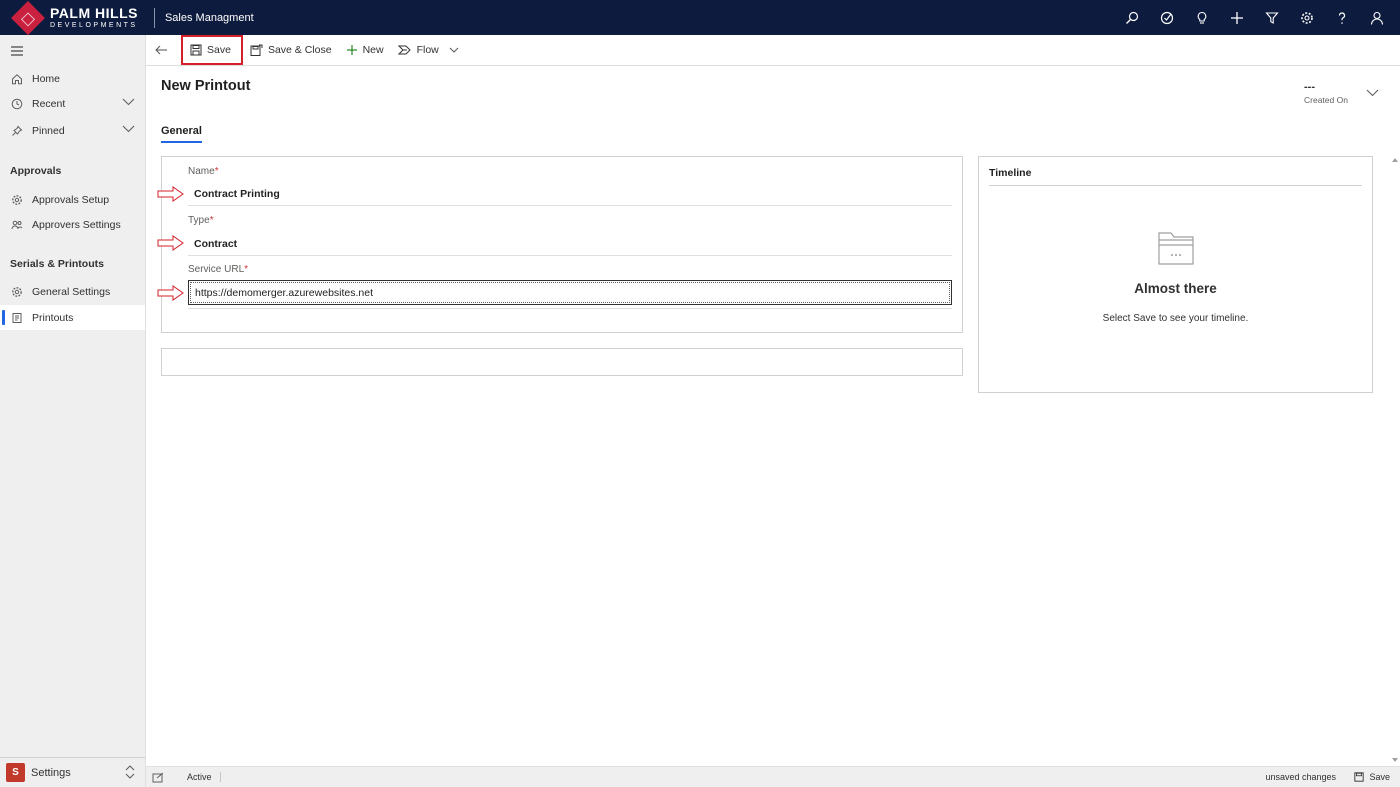 The image size is (1400, 787). Describe the element at coordinates (1175, 318) in the screenshot. I see `timeline-empty-hint: Select Save to see your timeline.` at that location.